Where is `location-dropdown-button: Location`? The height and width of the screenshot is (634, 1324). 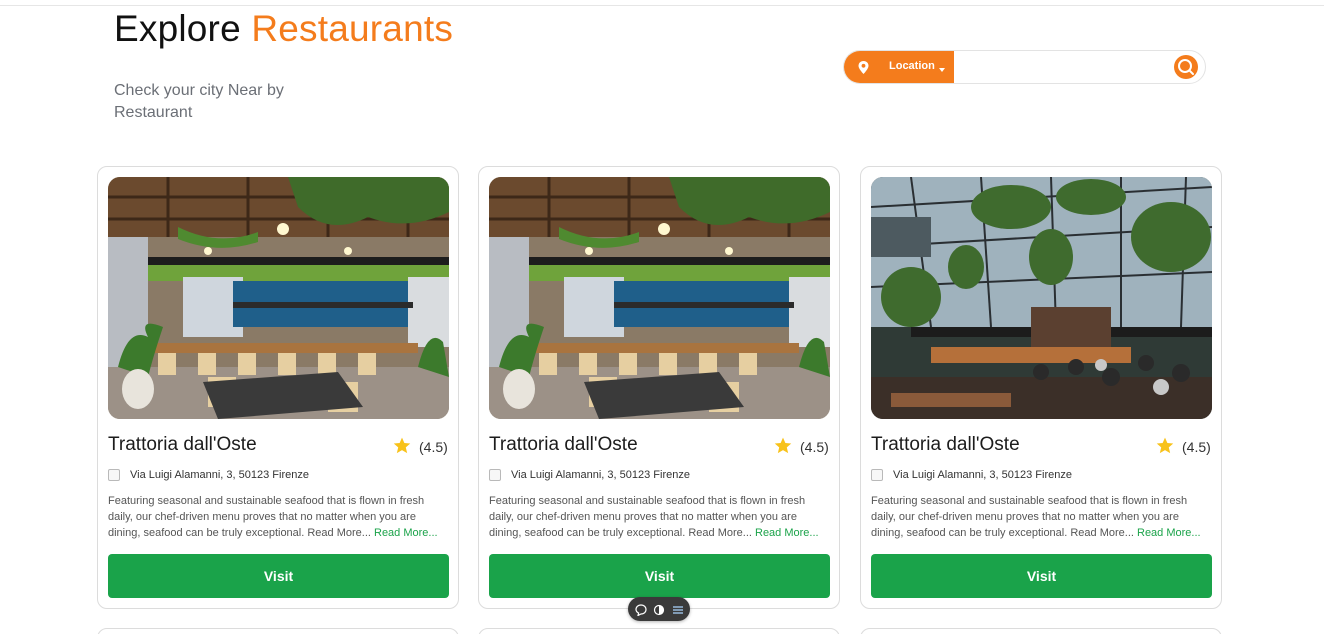
location-dropdown-button: Location is located at coordinates (899, 67).